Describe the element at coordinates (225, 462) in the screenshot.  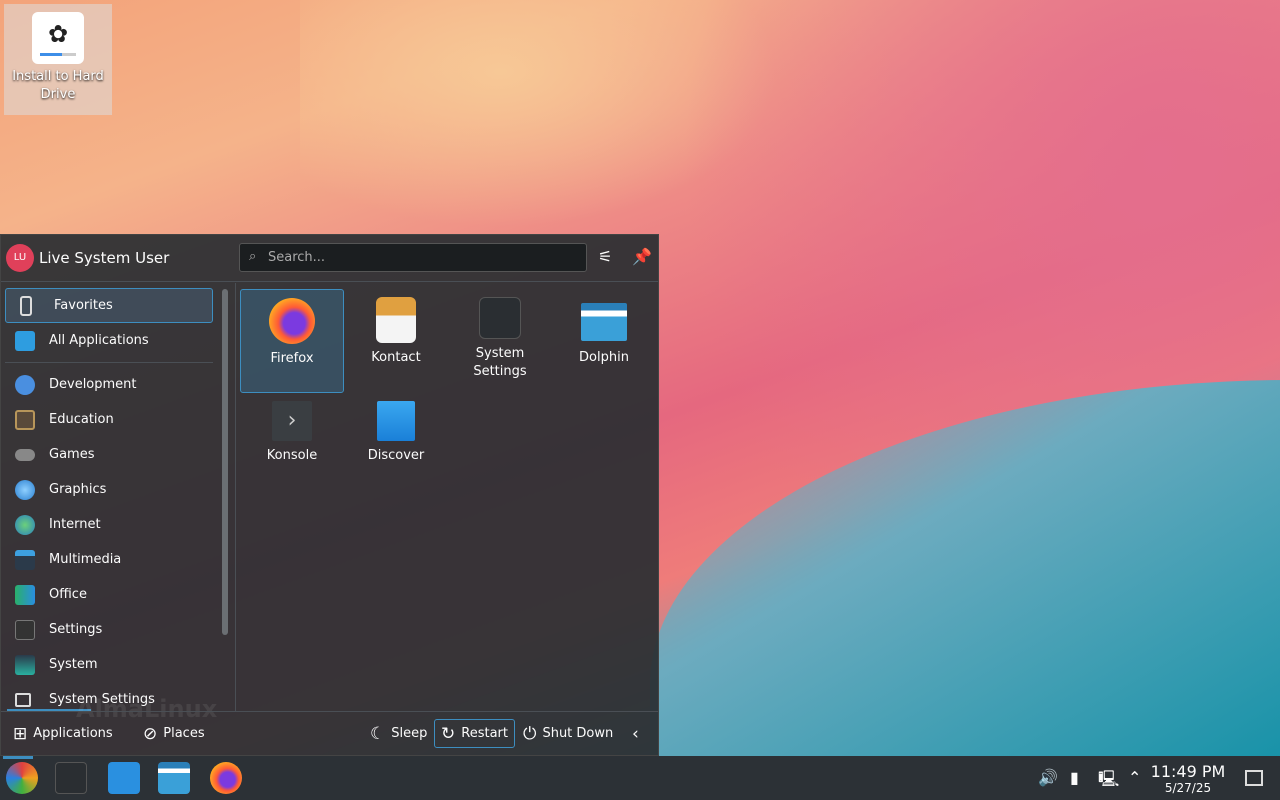
I see `sidebar-scrollbar` at that location.